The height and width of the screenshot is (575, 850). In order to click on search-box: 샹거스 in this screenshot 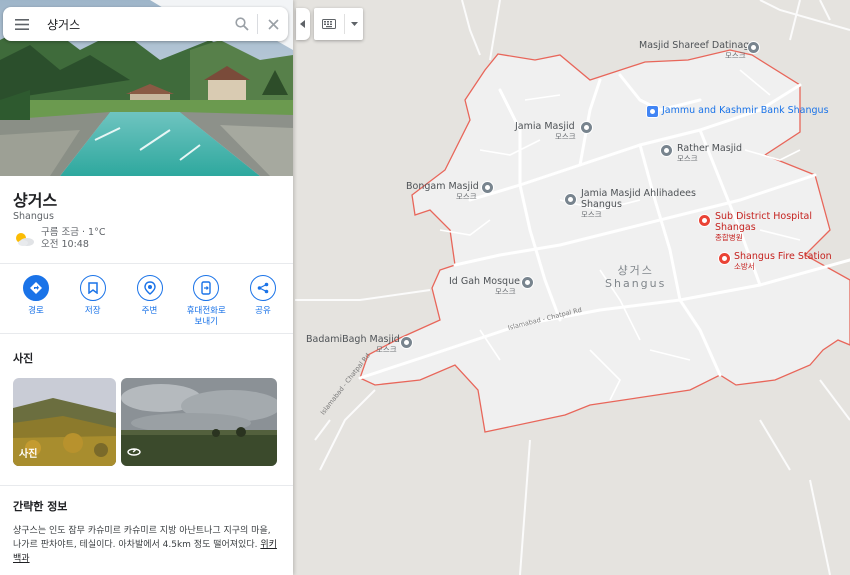, I will do `click(145, 24)`.